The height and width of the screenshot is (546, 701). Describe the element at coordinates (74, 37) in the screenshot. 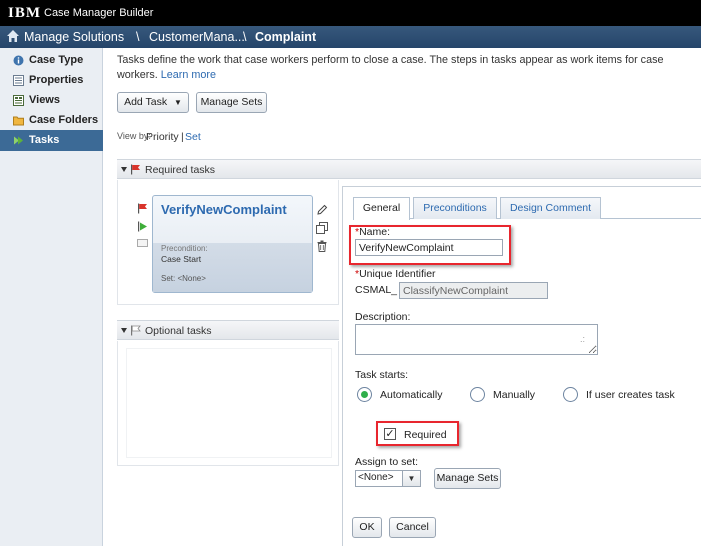

I see `breadcrumb-manage-solutions: Manage Solutions` at that location.